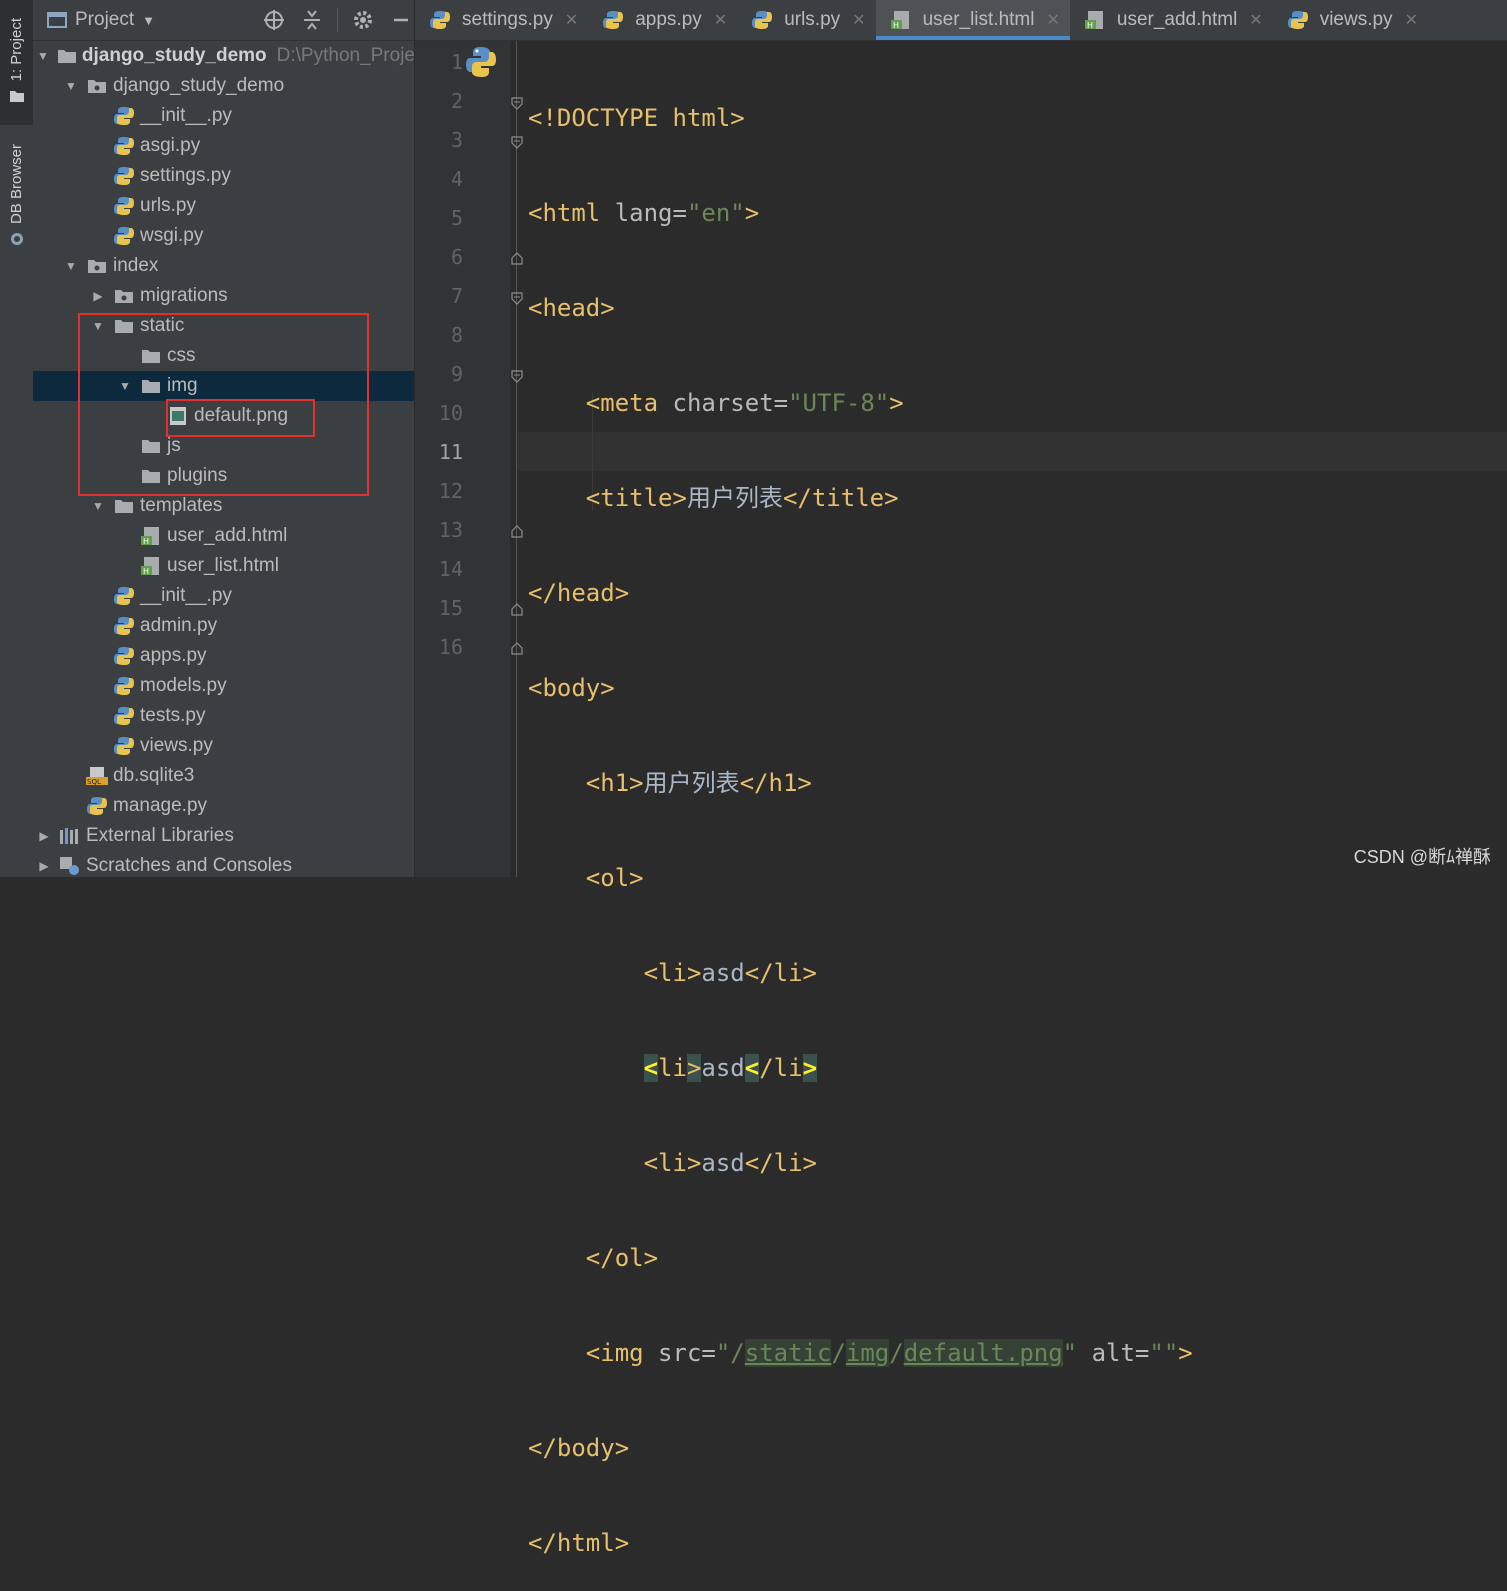 This screenshot has height=1591, width=1507. What do you see at coordinates (456, 296) in the screenshot?
I see `line-number: 7` at bounding box center [456, 296].